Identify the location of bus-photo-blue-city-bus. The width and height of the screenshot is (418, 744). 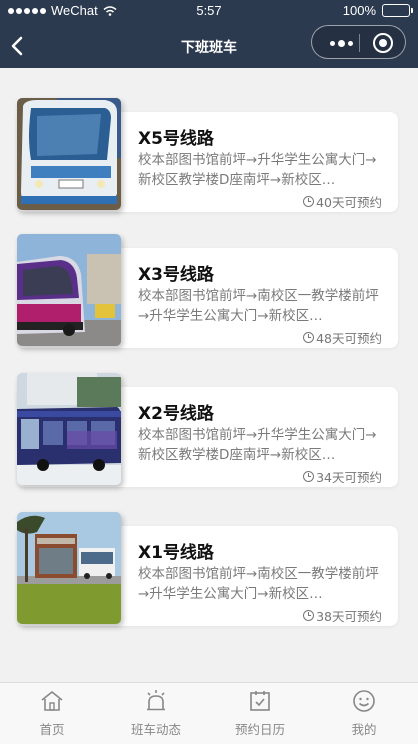
(69, 429).